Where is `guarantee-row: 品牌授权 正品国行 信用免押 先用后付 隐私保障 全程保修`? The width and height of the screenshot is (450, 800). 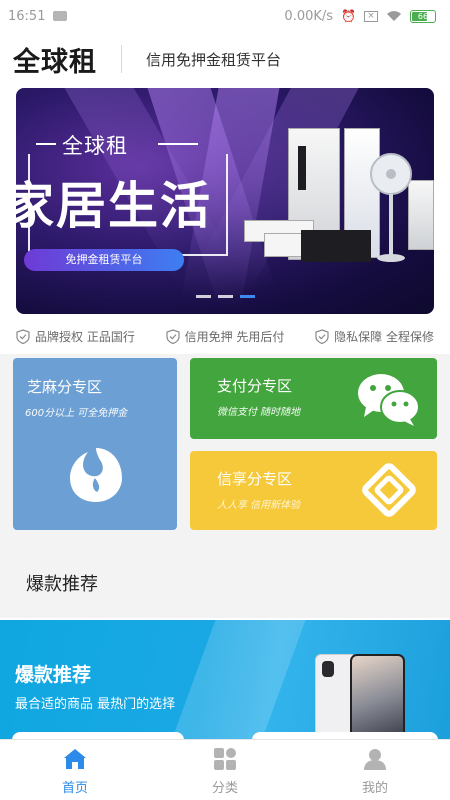
guarantee-row: 品牌授权 正品国行 信用免押 先用后付 隐私保障 全程保修 is located at coordinates (225, 336).